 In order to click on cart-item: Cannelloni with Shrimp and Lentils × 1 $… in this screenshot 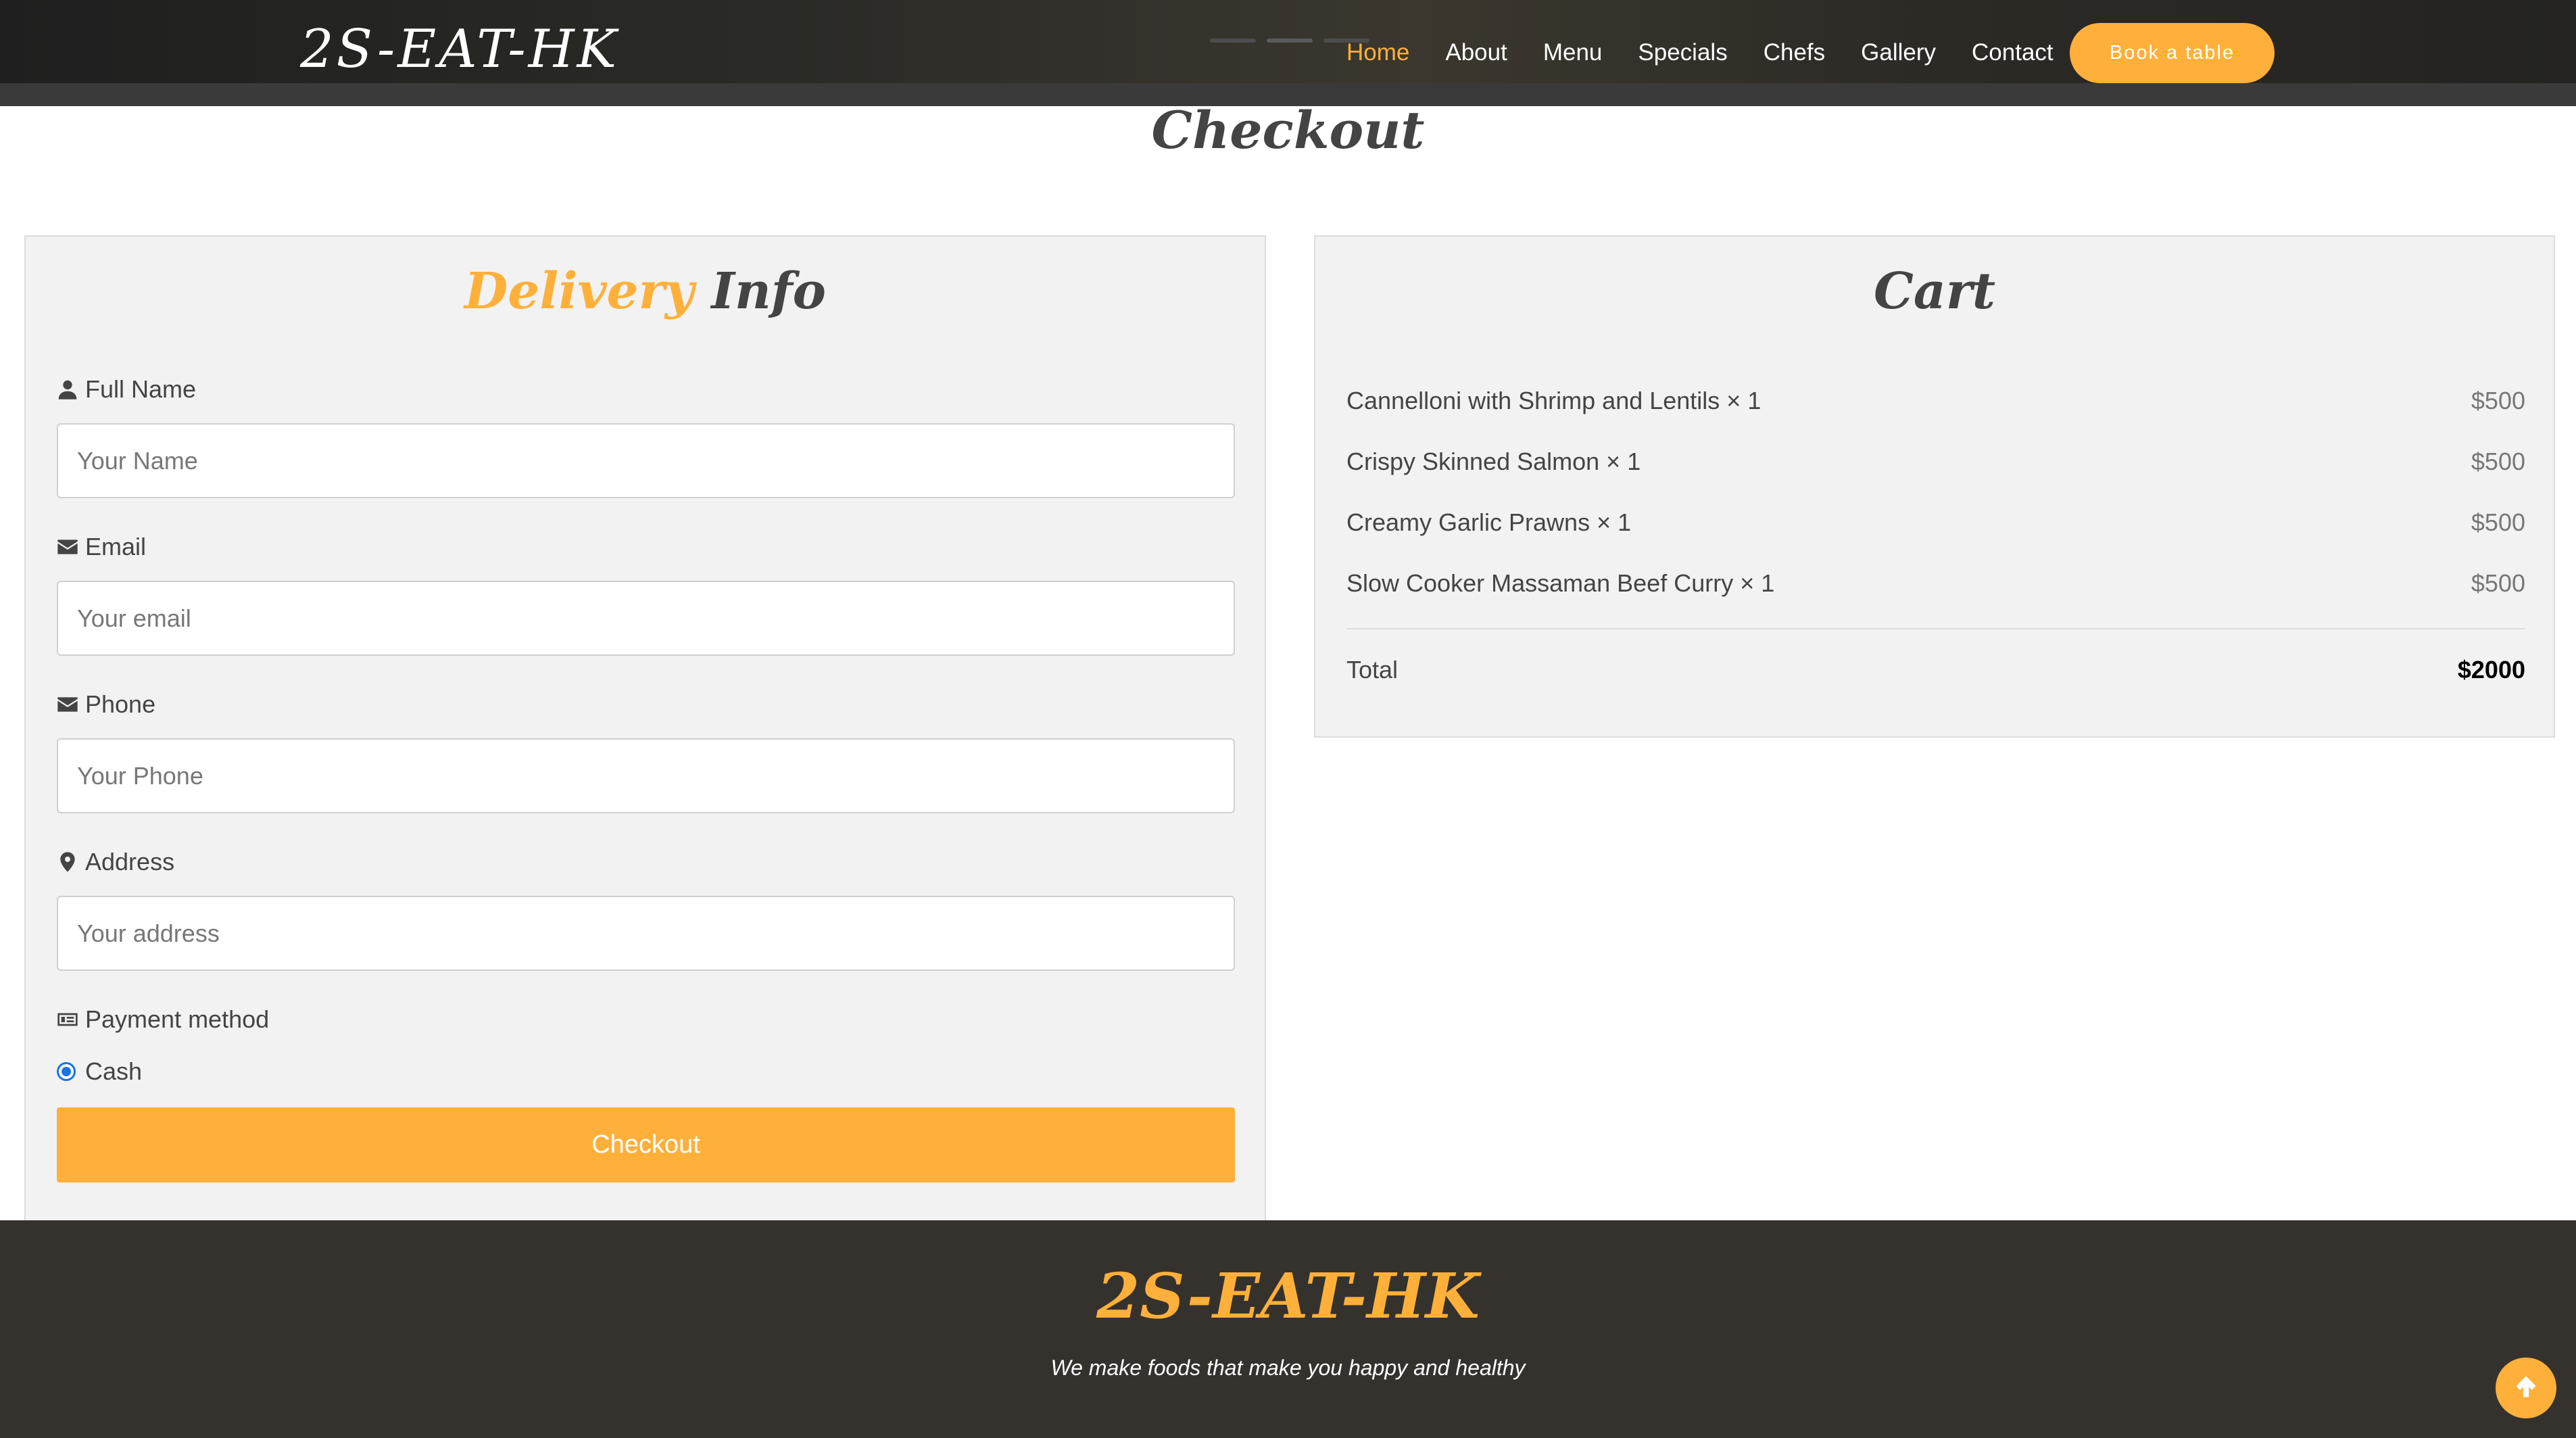, I will do `click(1936, 401)`.